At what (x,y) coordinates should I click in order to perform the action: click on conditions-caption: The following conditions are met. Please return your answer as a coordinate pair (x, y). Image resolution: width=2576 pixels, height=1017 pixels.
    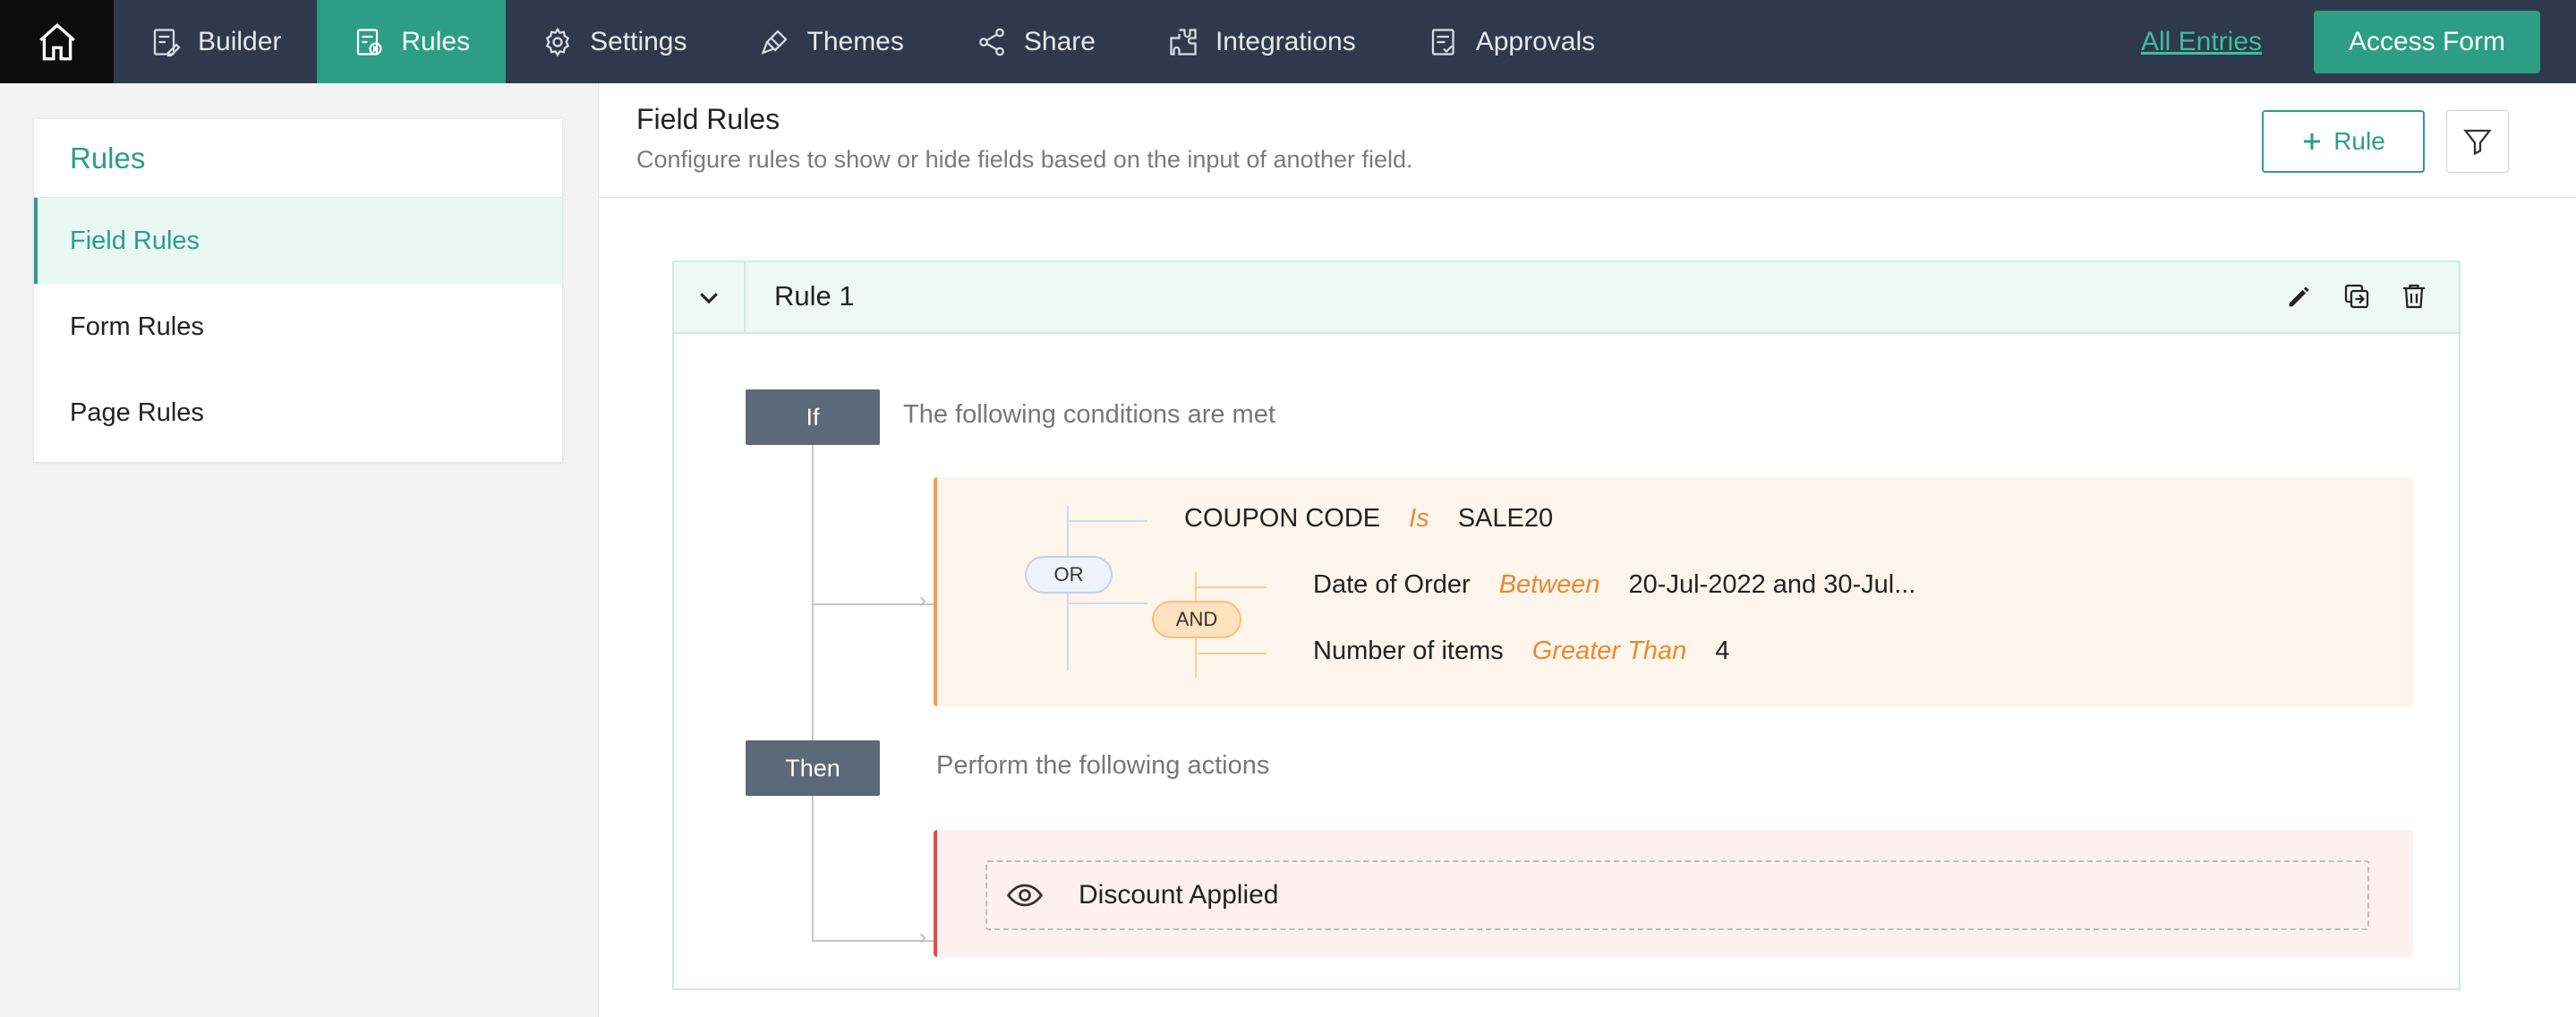
    Looking at the image, I should click on (1089, 414).